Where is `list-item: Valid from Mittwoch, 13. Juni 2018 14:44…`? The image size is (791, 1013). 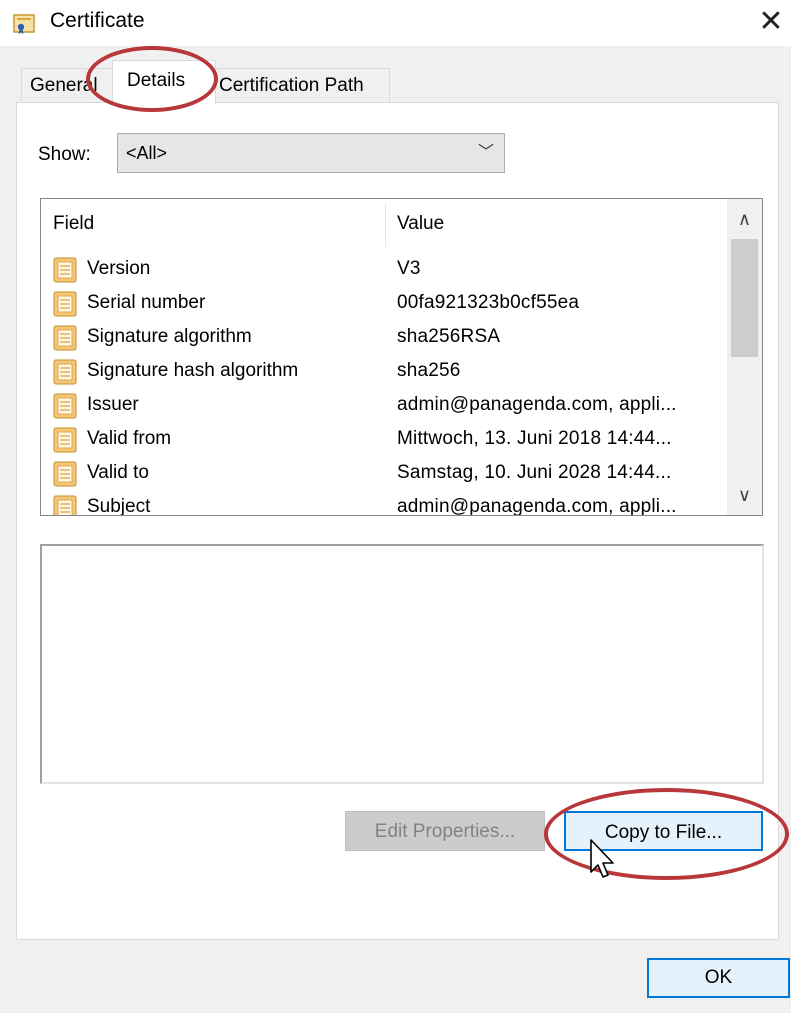
list-item: Valid from Mittwoch, 13. Juni 2018 14:44… is located at coordinates (384, 440).